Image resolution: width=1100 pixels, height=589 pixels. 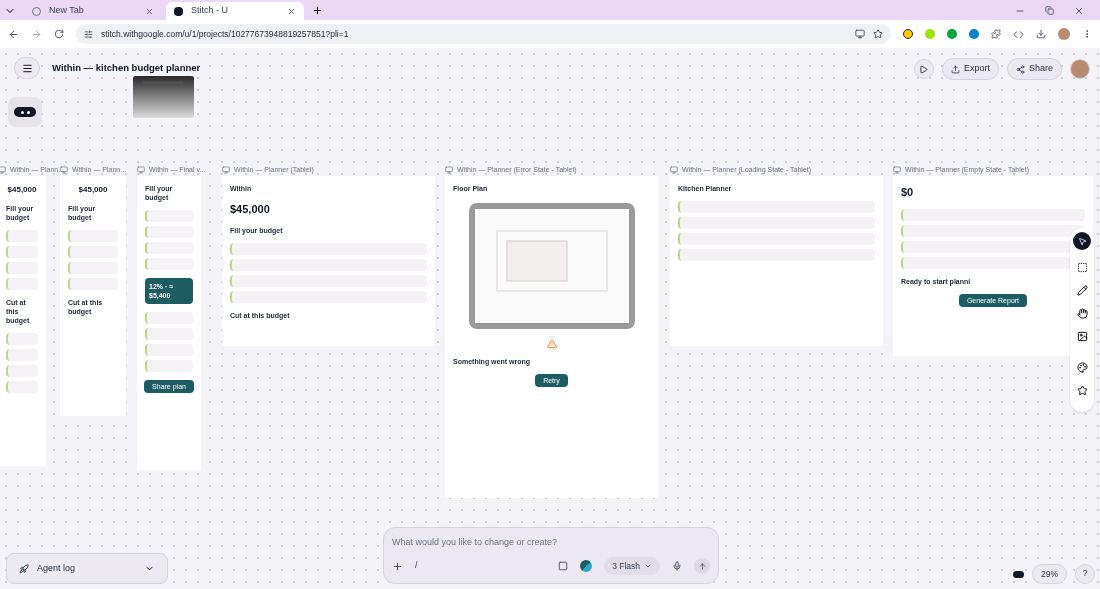 I want to click on share-button: Share, so click(x=1034, y=69).